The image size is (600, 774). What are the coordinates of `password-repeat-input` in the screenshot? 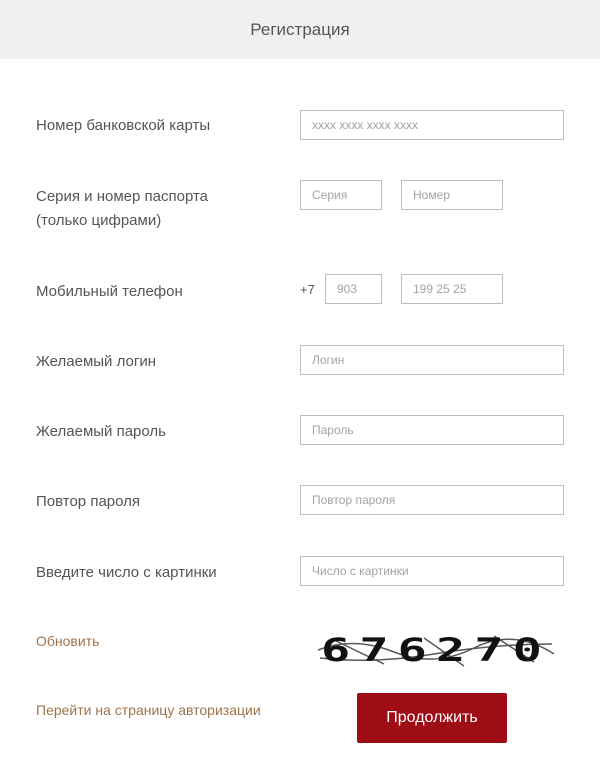 It's located at (432, 500).